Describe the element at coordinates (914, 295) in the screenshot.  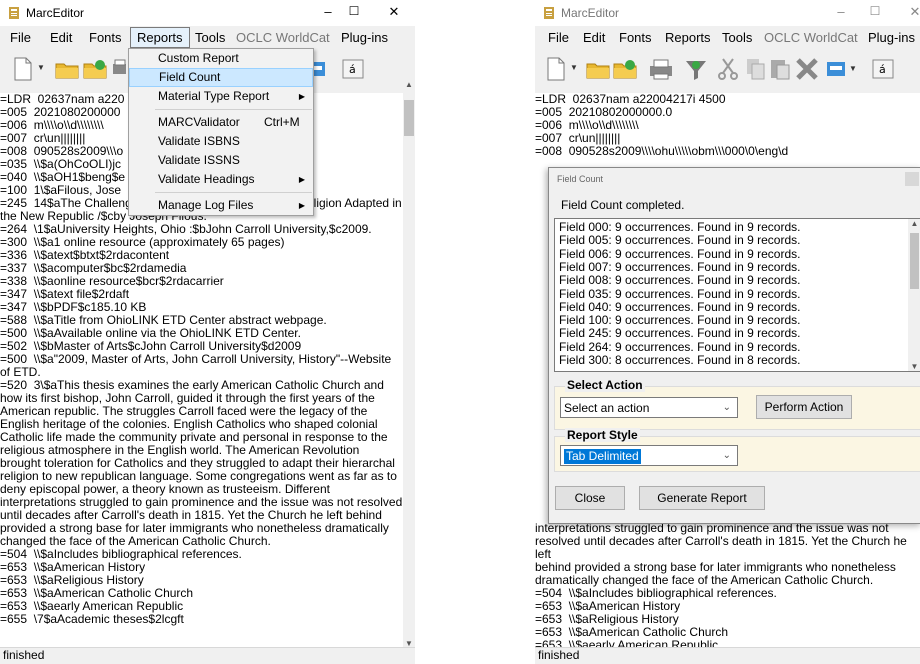
I see `results-scrollbar: ▲ ▼` at that location.